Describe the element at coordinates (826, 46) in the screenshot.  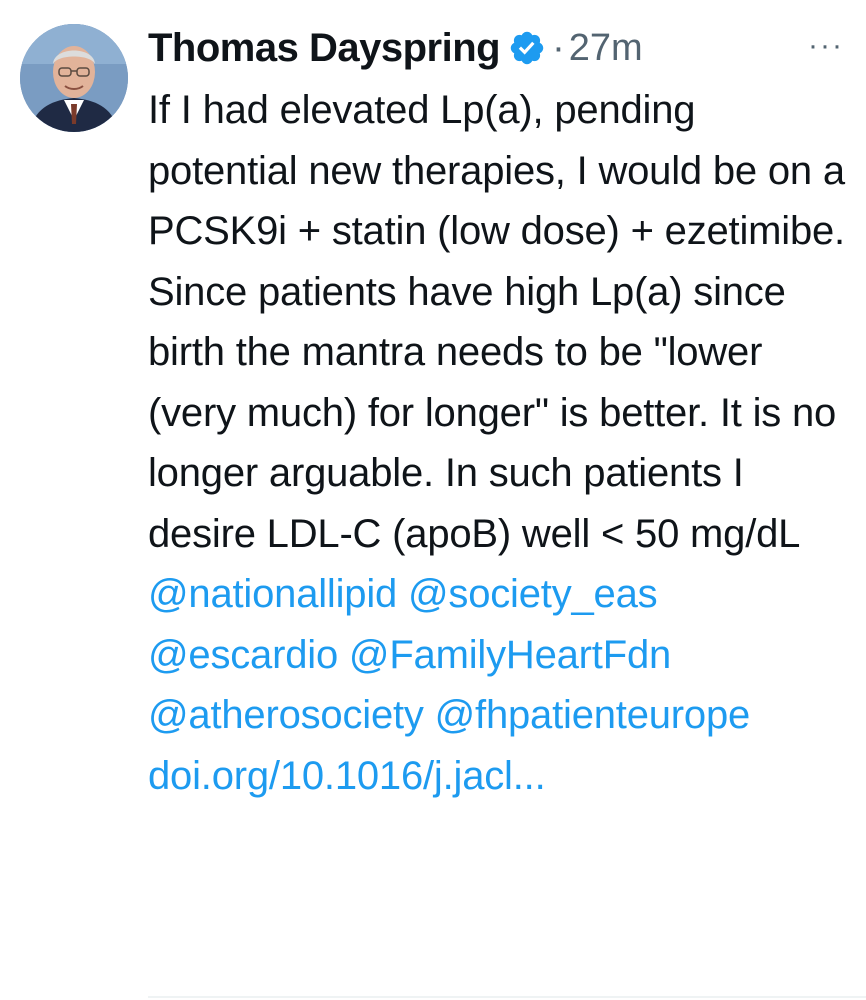
I see `more-options-icon: ···` at that location.